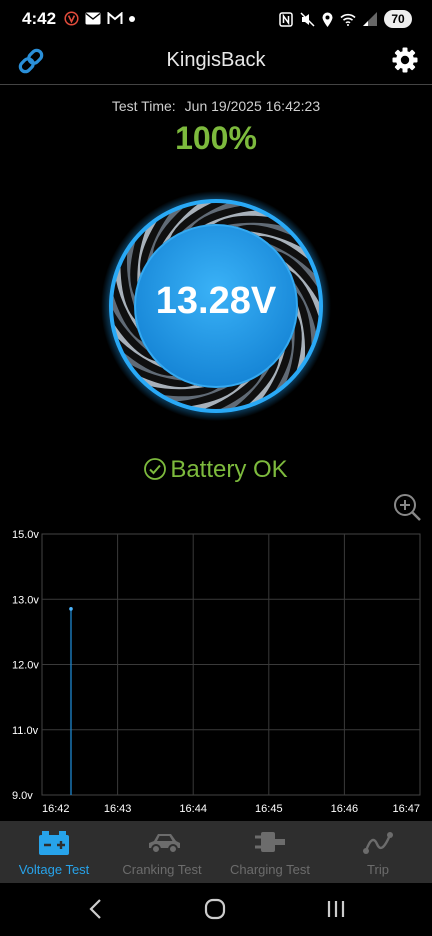 This screenshot has width=432, height=936. Describe the element at coordinates (25, 535) in the screenshot. I see `y-tick-label: 15.0v` at that location.